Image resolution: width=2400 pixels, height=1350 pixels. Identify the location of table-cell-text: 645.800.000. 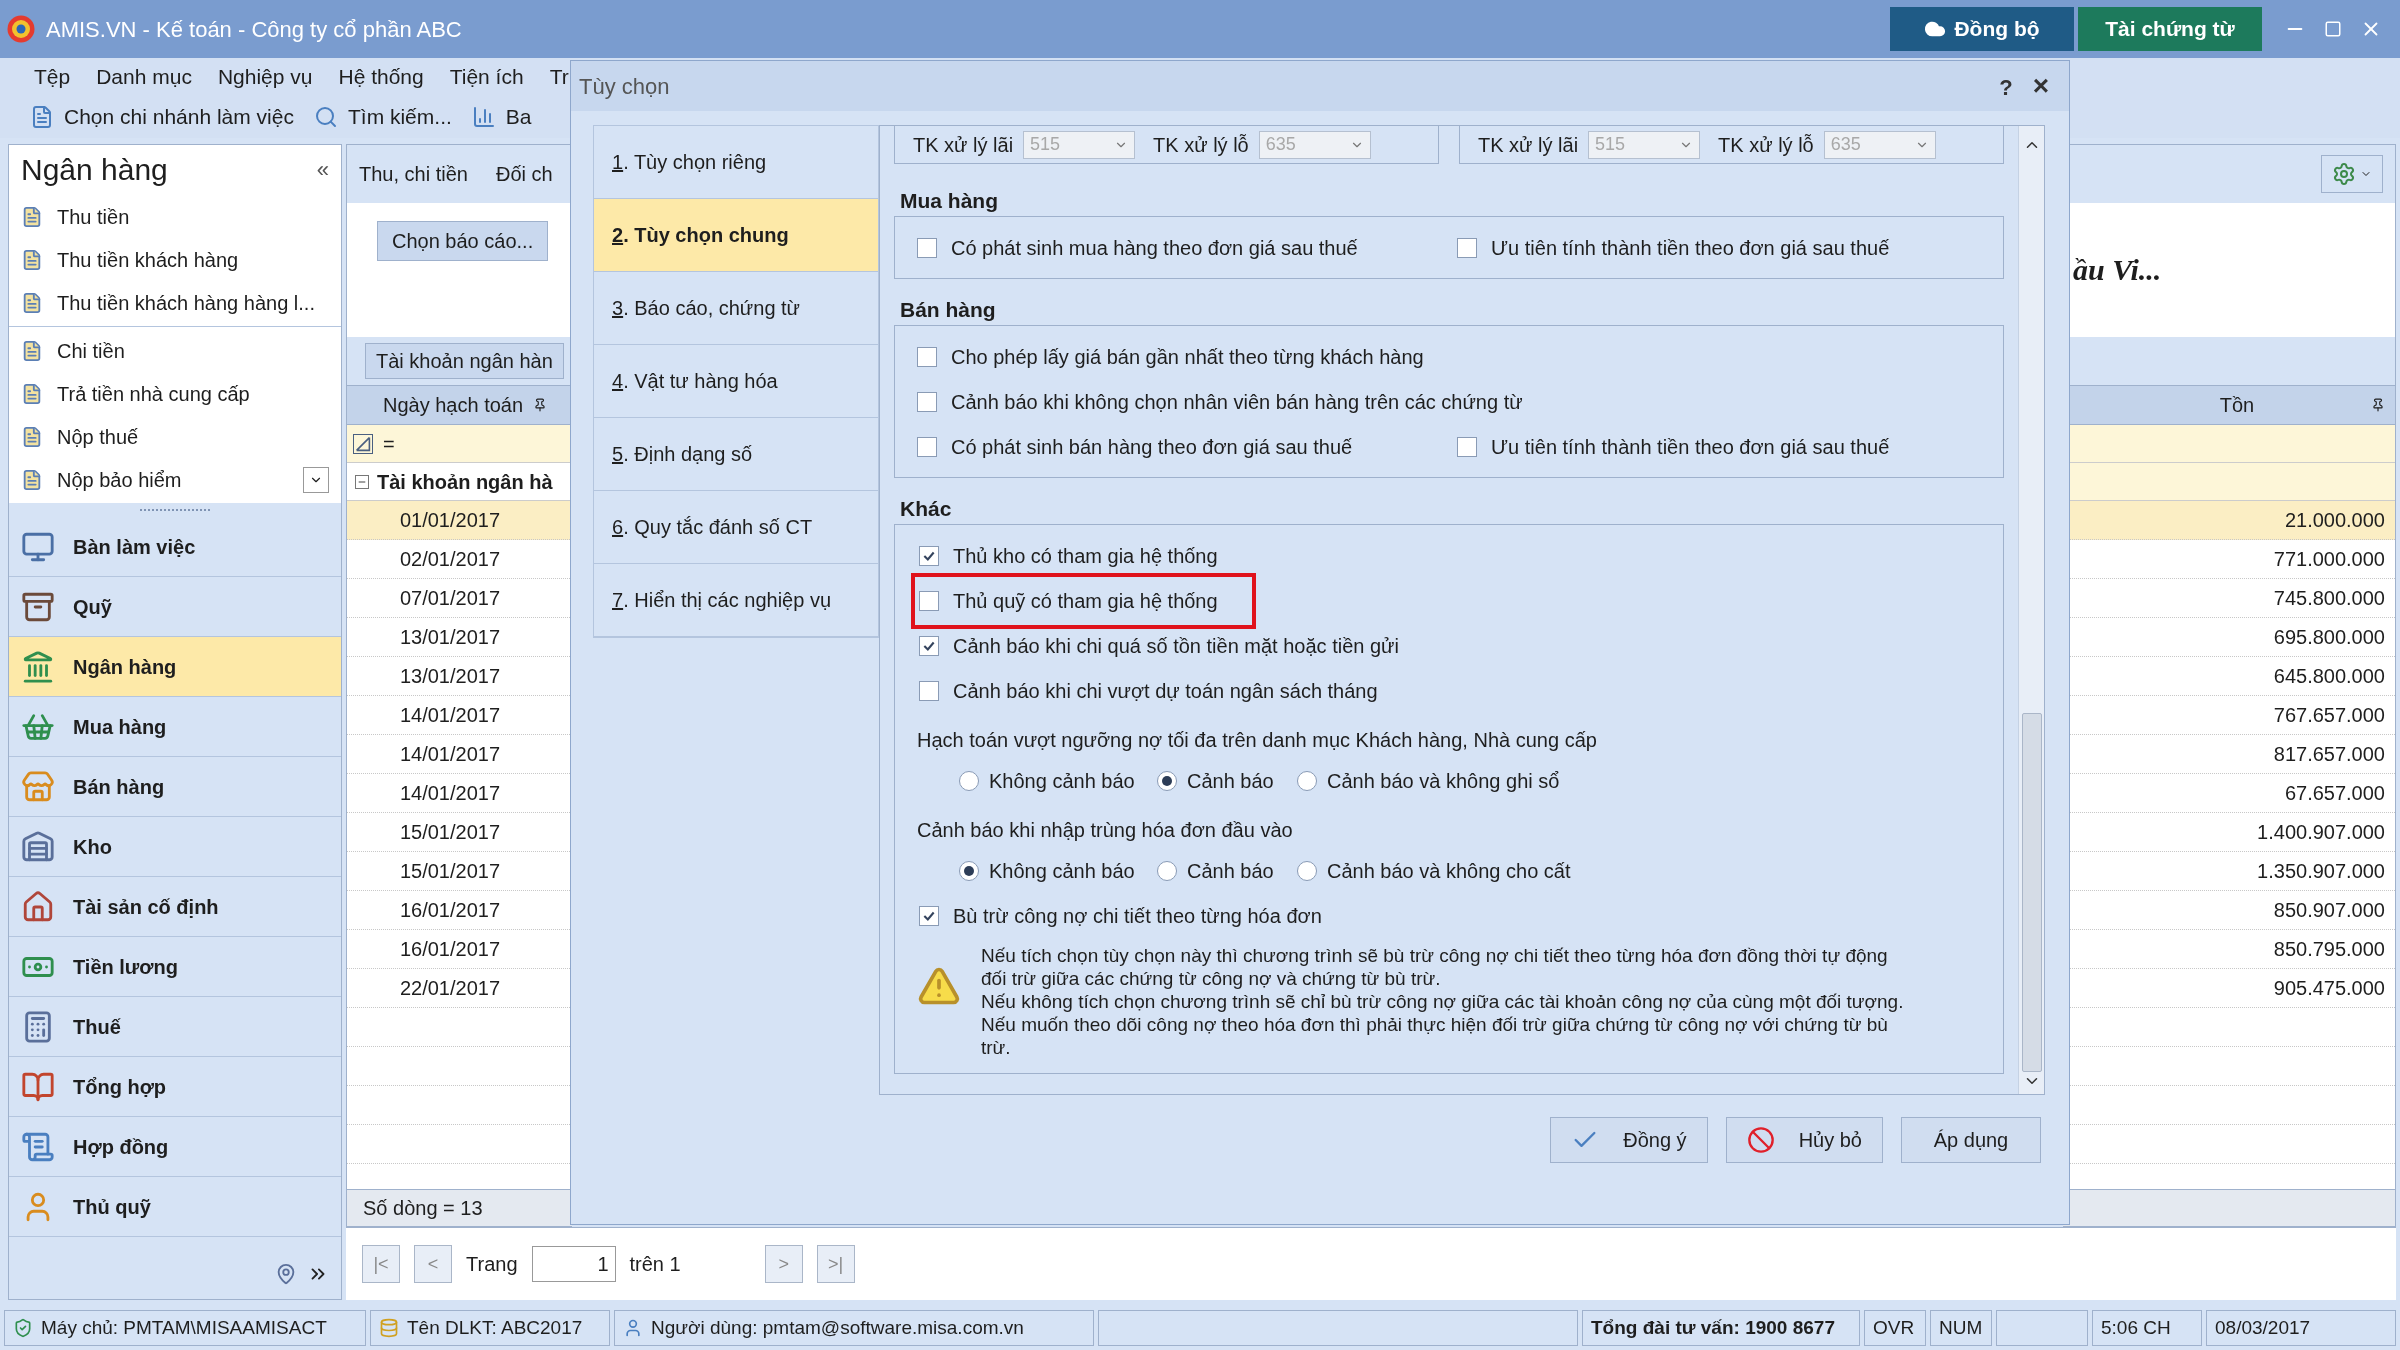
(2329, 676).